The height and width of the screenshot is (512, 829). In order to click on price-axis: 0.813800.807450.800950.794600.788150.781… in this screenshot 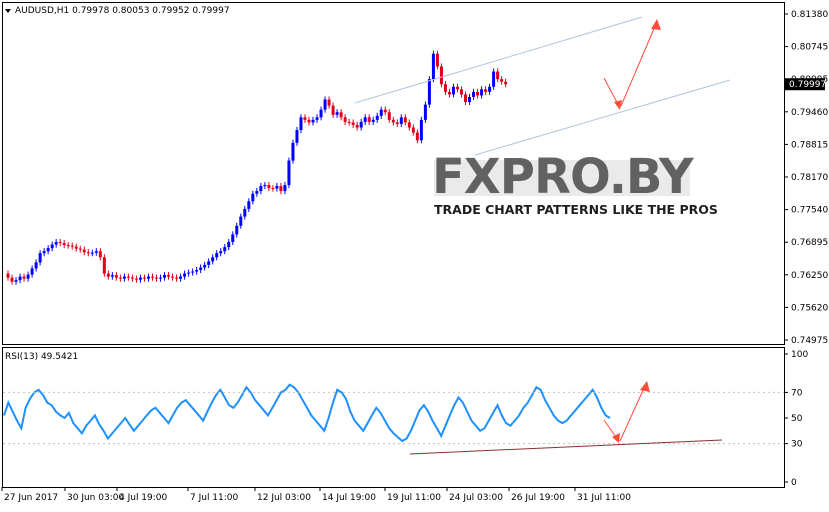, I will do `click(806, 178)`.